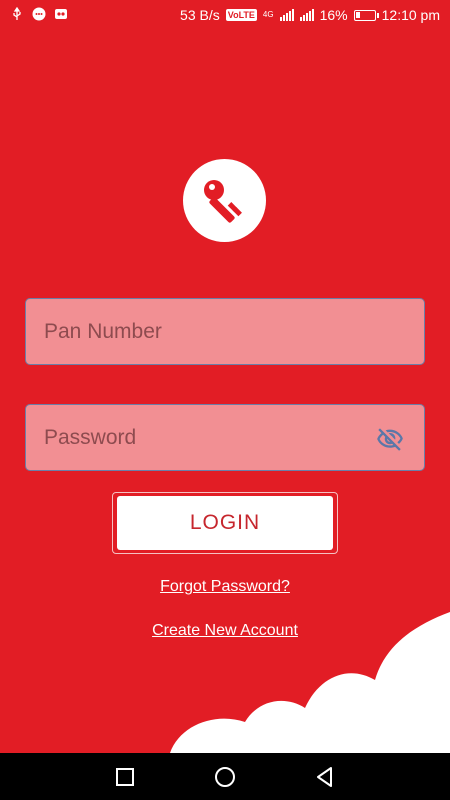 This screenshot has height=800, width=450. I want to click on key-icon, so click(222, 201).